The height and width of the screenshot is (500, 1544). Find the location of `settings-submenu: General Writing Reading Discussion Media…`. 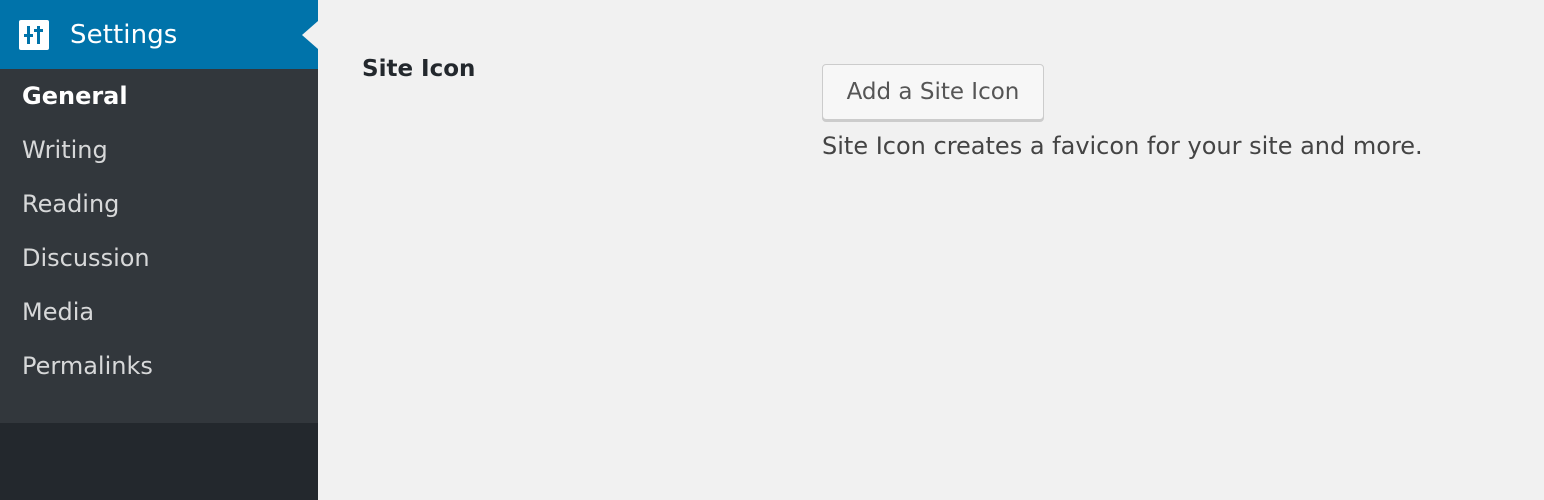

settings-submenu: General Writing Reading Discussion Media… is located at coordinates (159, 246).